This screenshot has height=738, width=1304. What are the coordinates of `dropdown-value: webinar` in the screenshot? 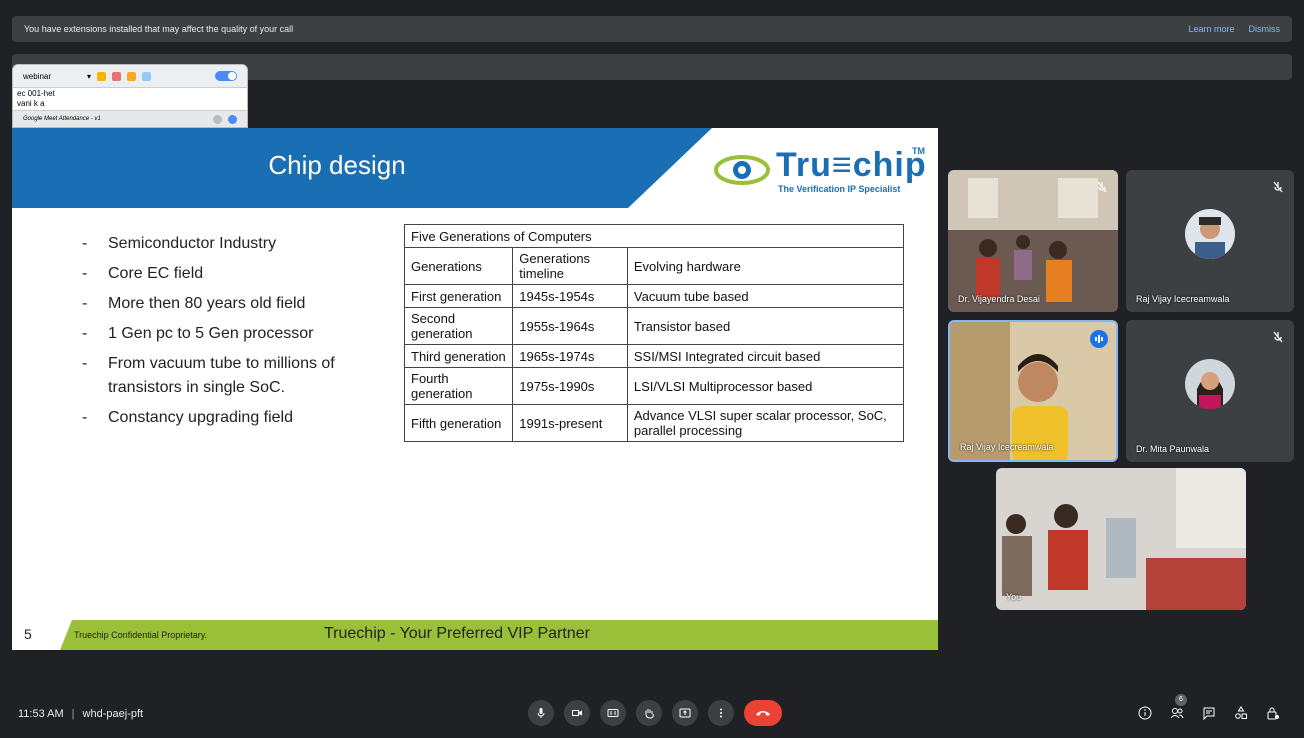 It's located at (37, 76).